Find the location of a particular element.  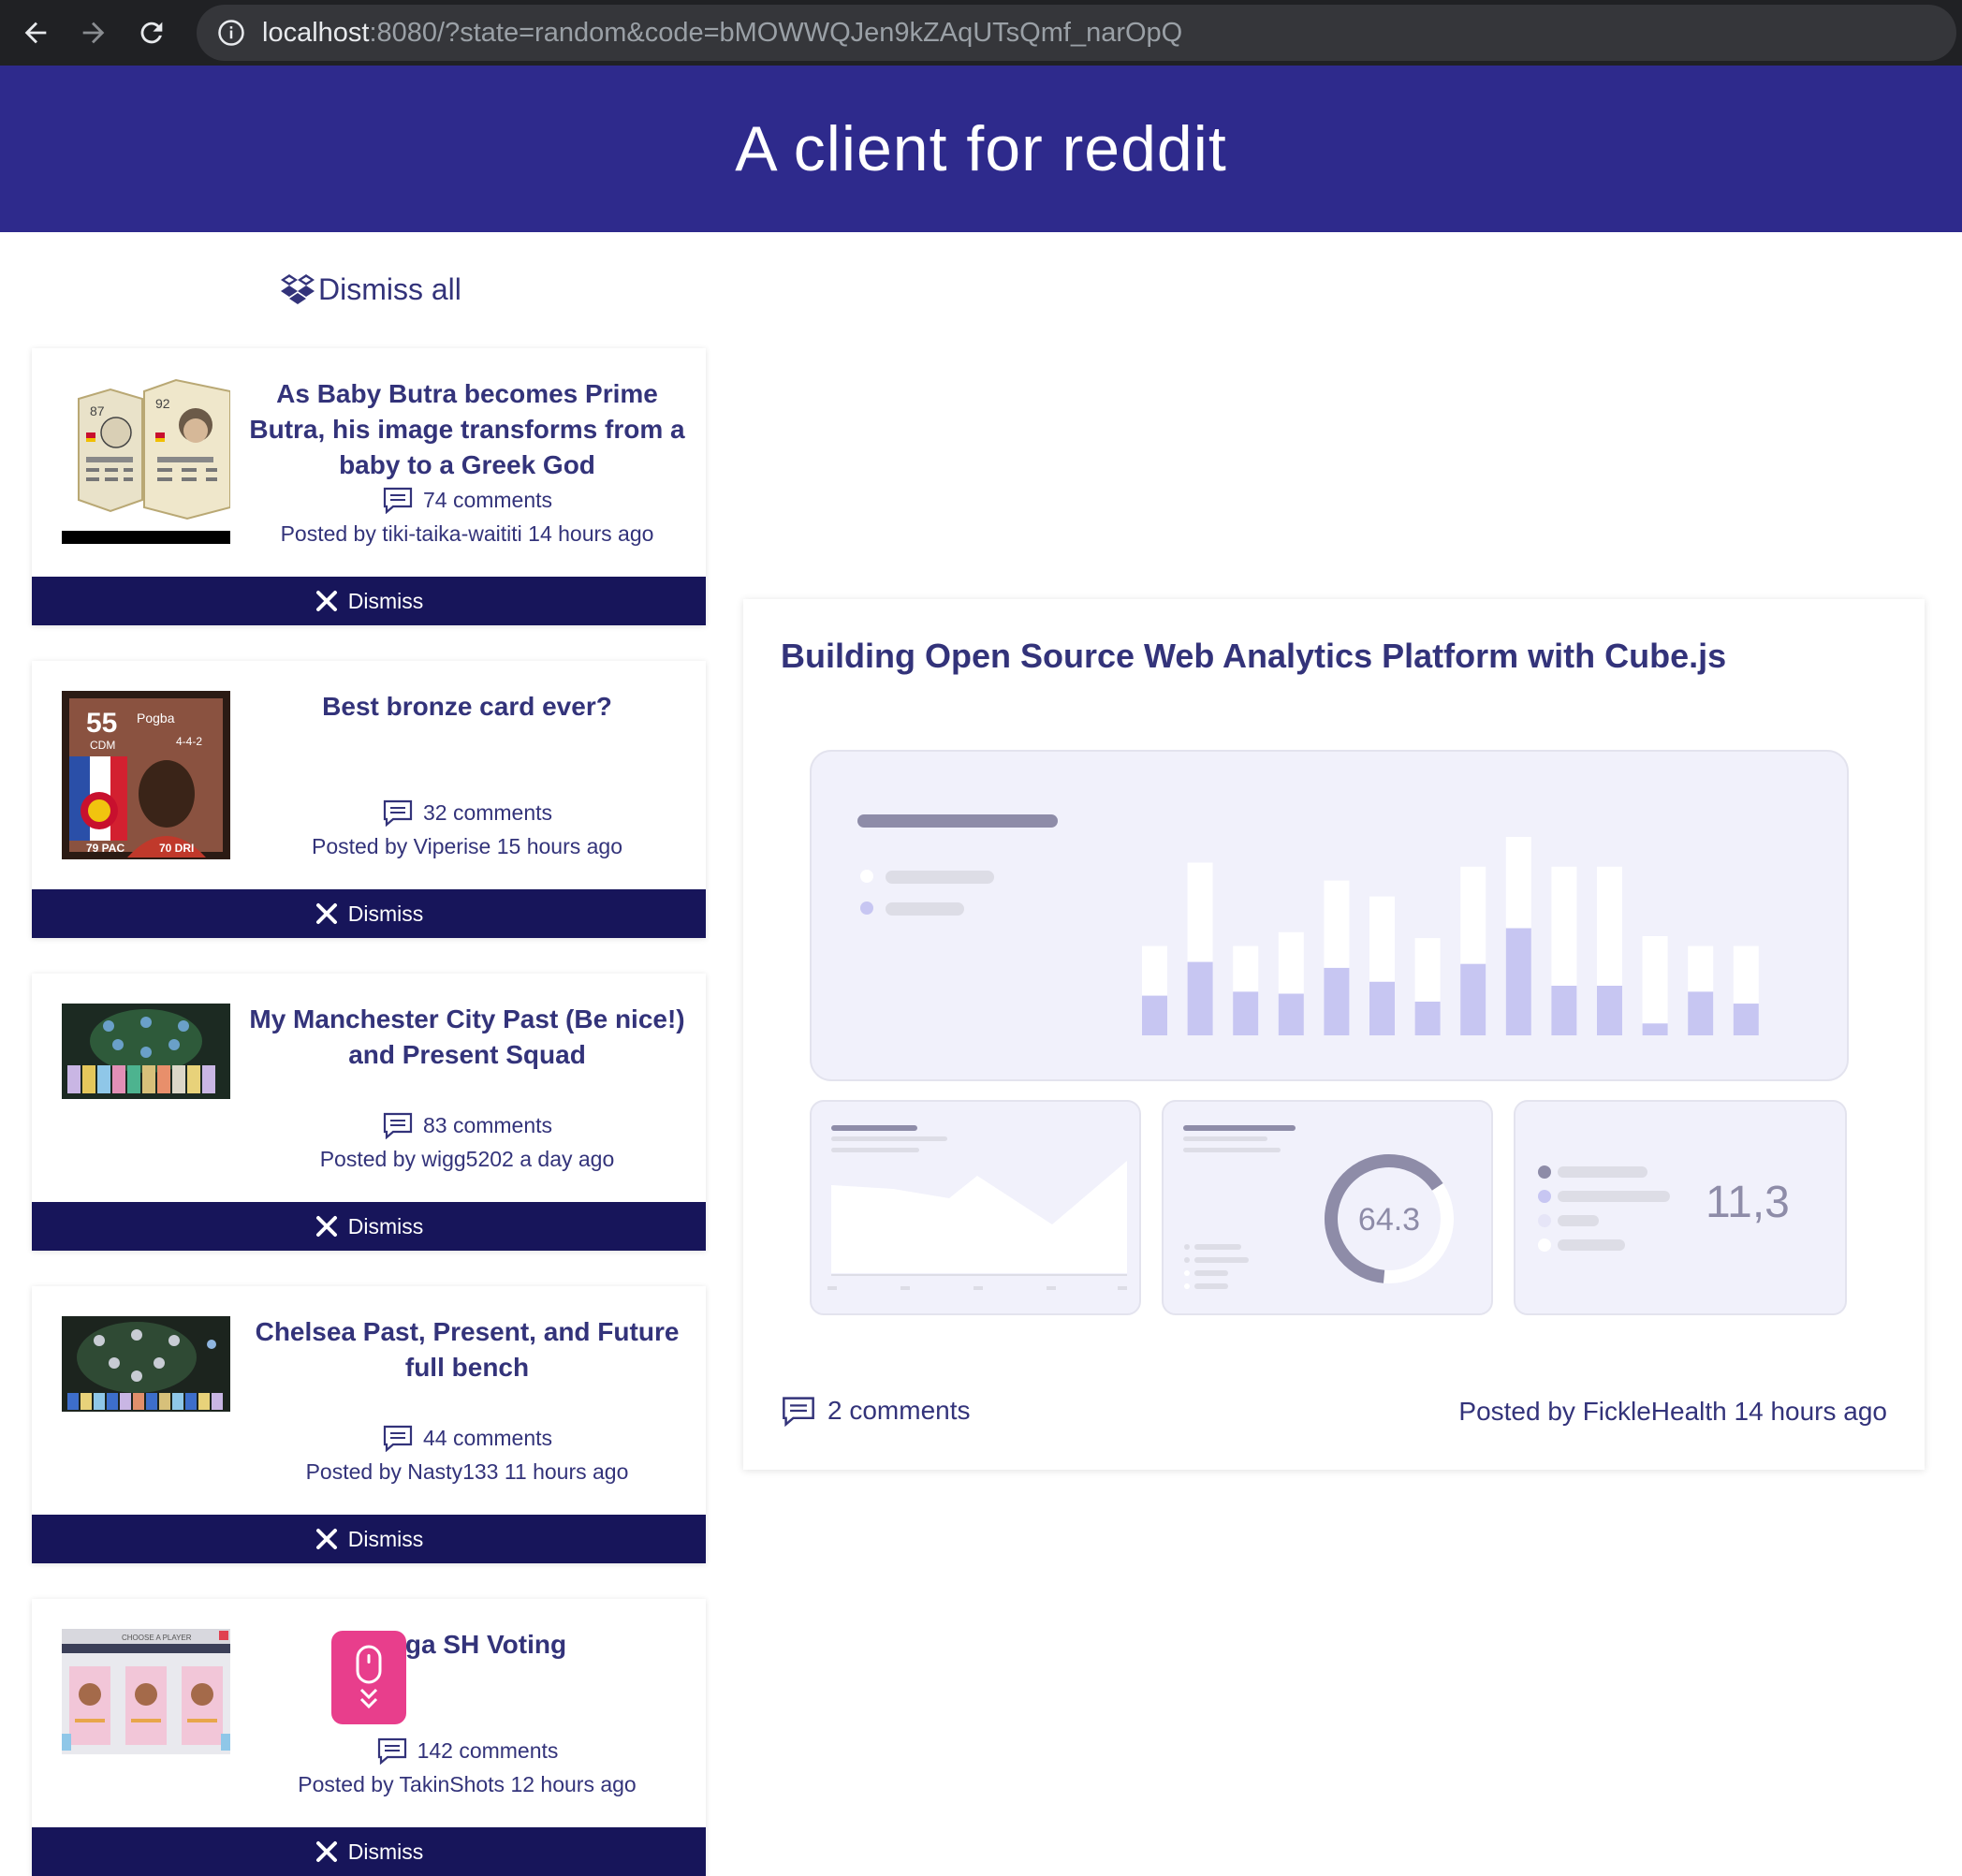

post-comments: 44 comments is located at coordinates (467, 1438).